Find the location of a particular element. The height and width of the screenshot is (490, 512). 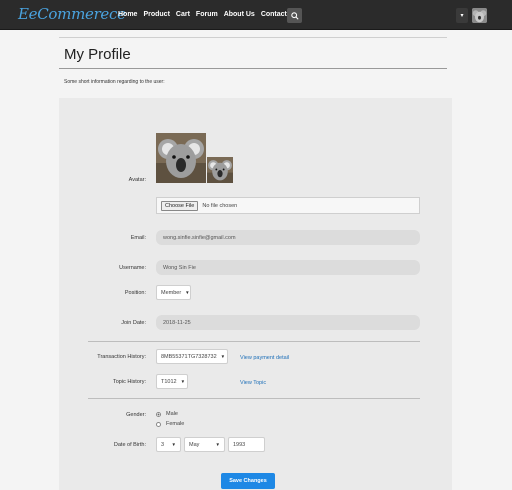

gender-option-male: Male is located at coordinates (167, 414).